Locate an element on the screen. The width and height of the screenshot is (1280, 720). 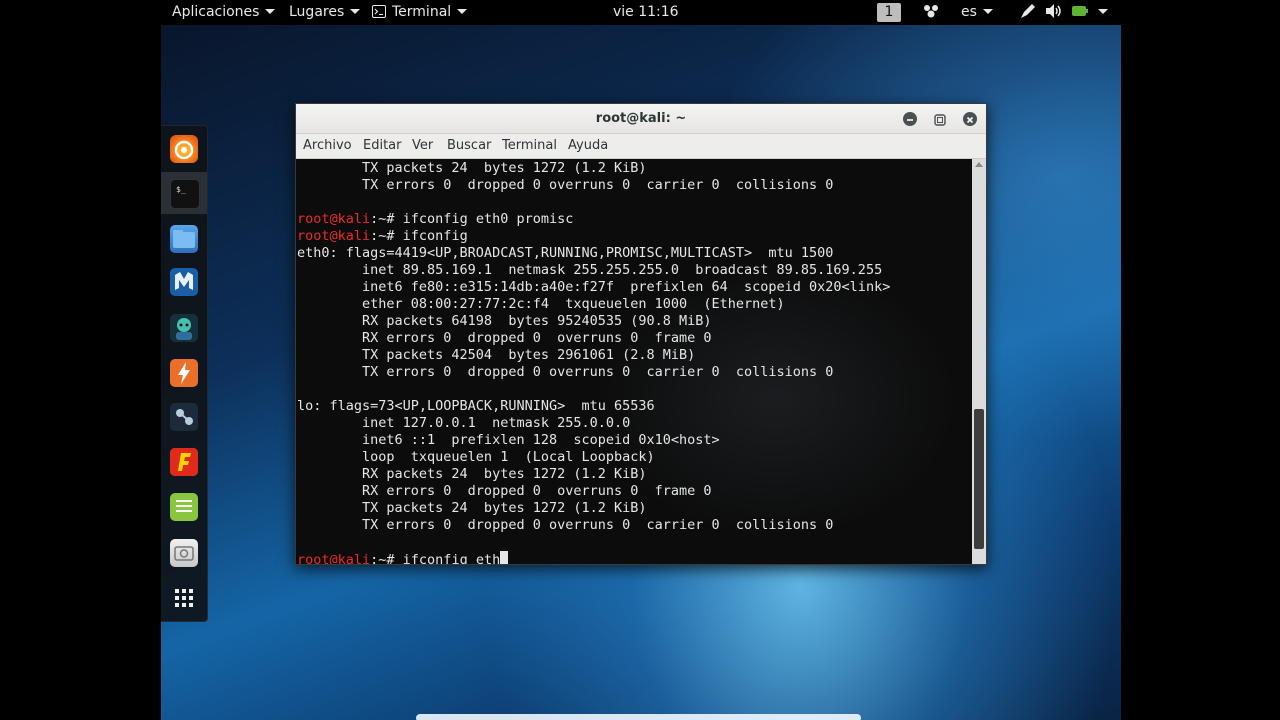
burpsuite-icon is located at coordinates (184, 373).